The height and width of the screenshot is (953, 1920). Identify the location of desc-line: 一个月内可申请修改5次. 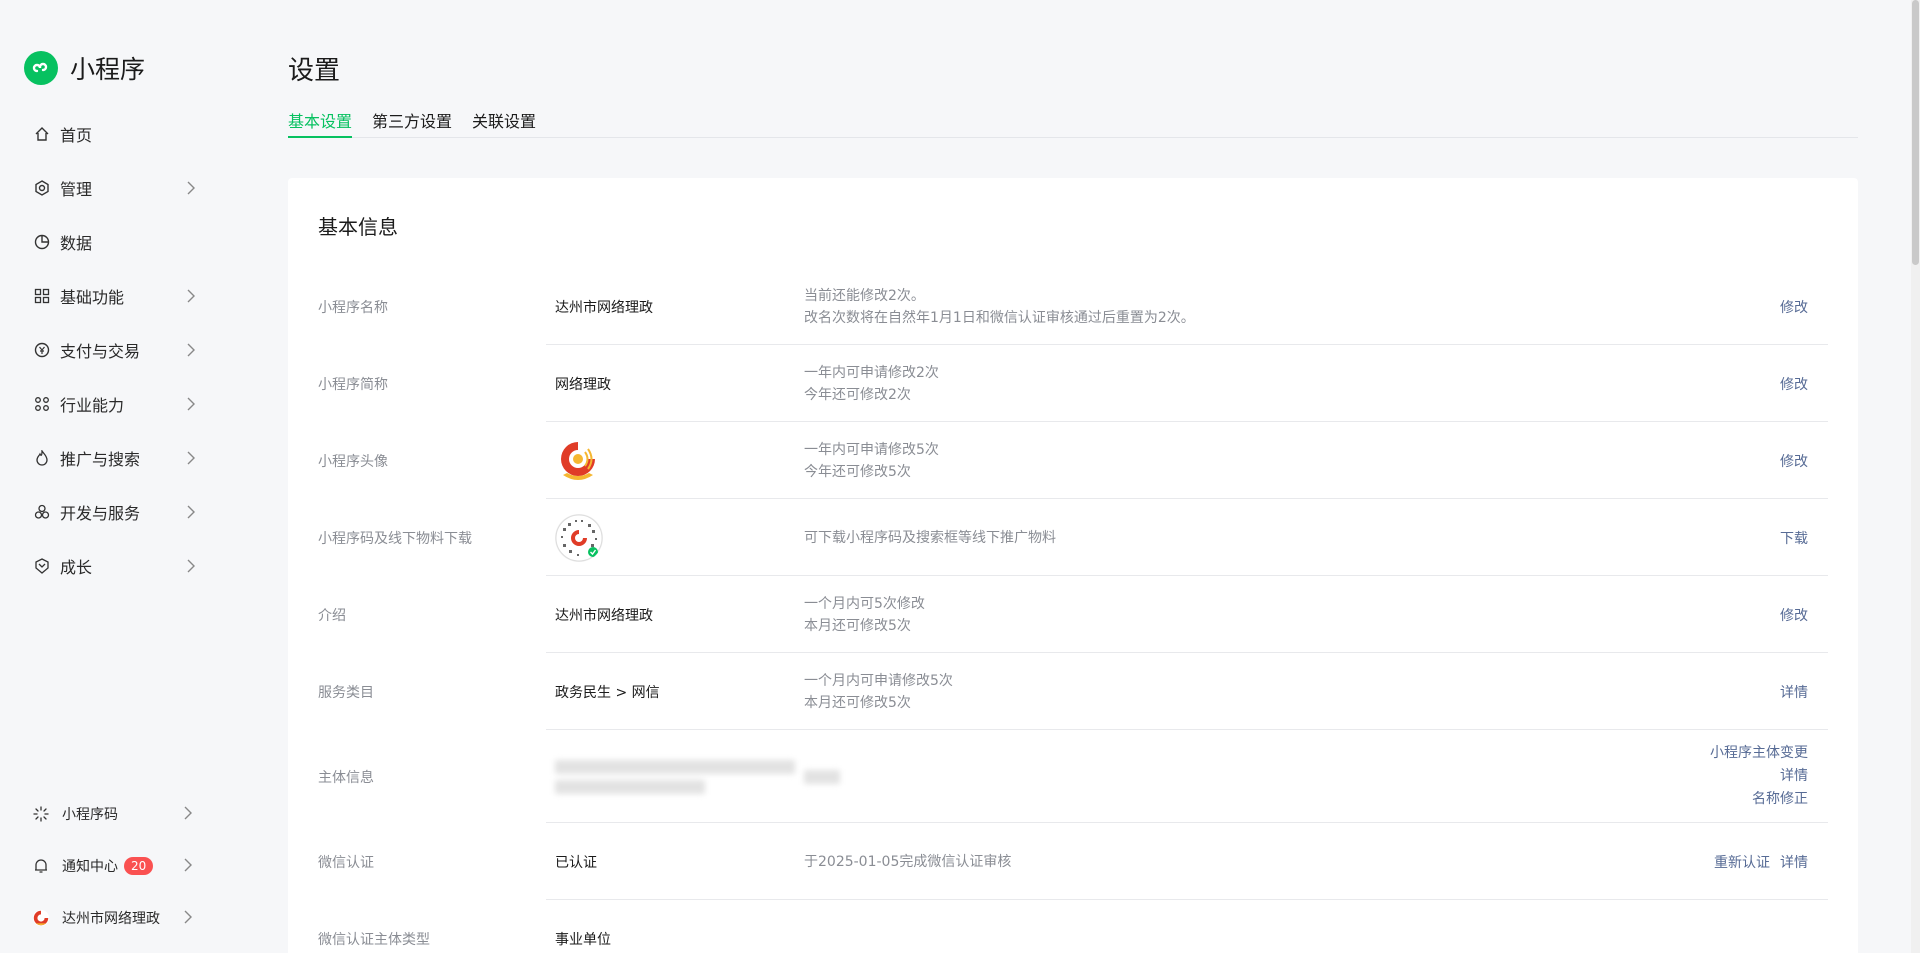
(878, 680).